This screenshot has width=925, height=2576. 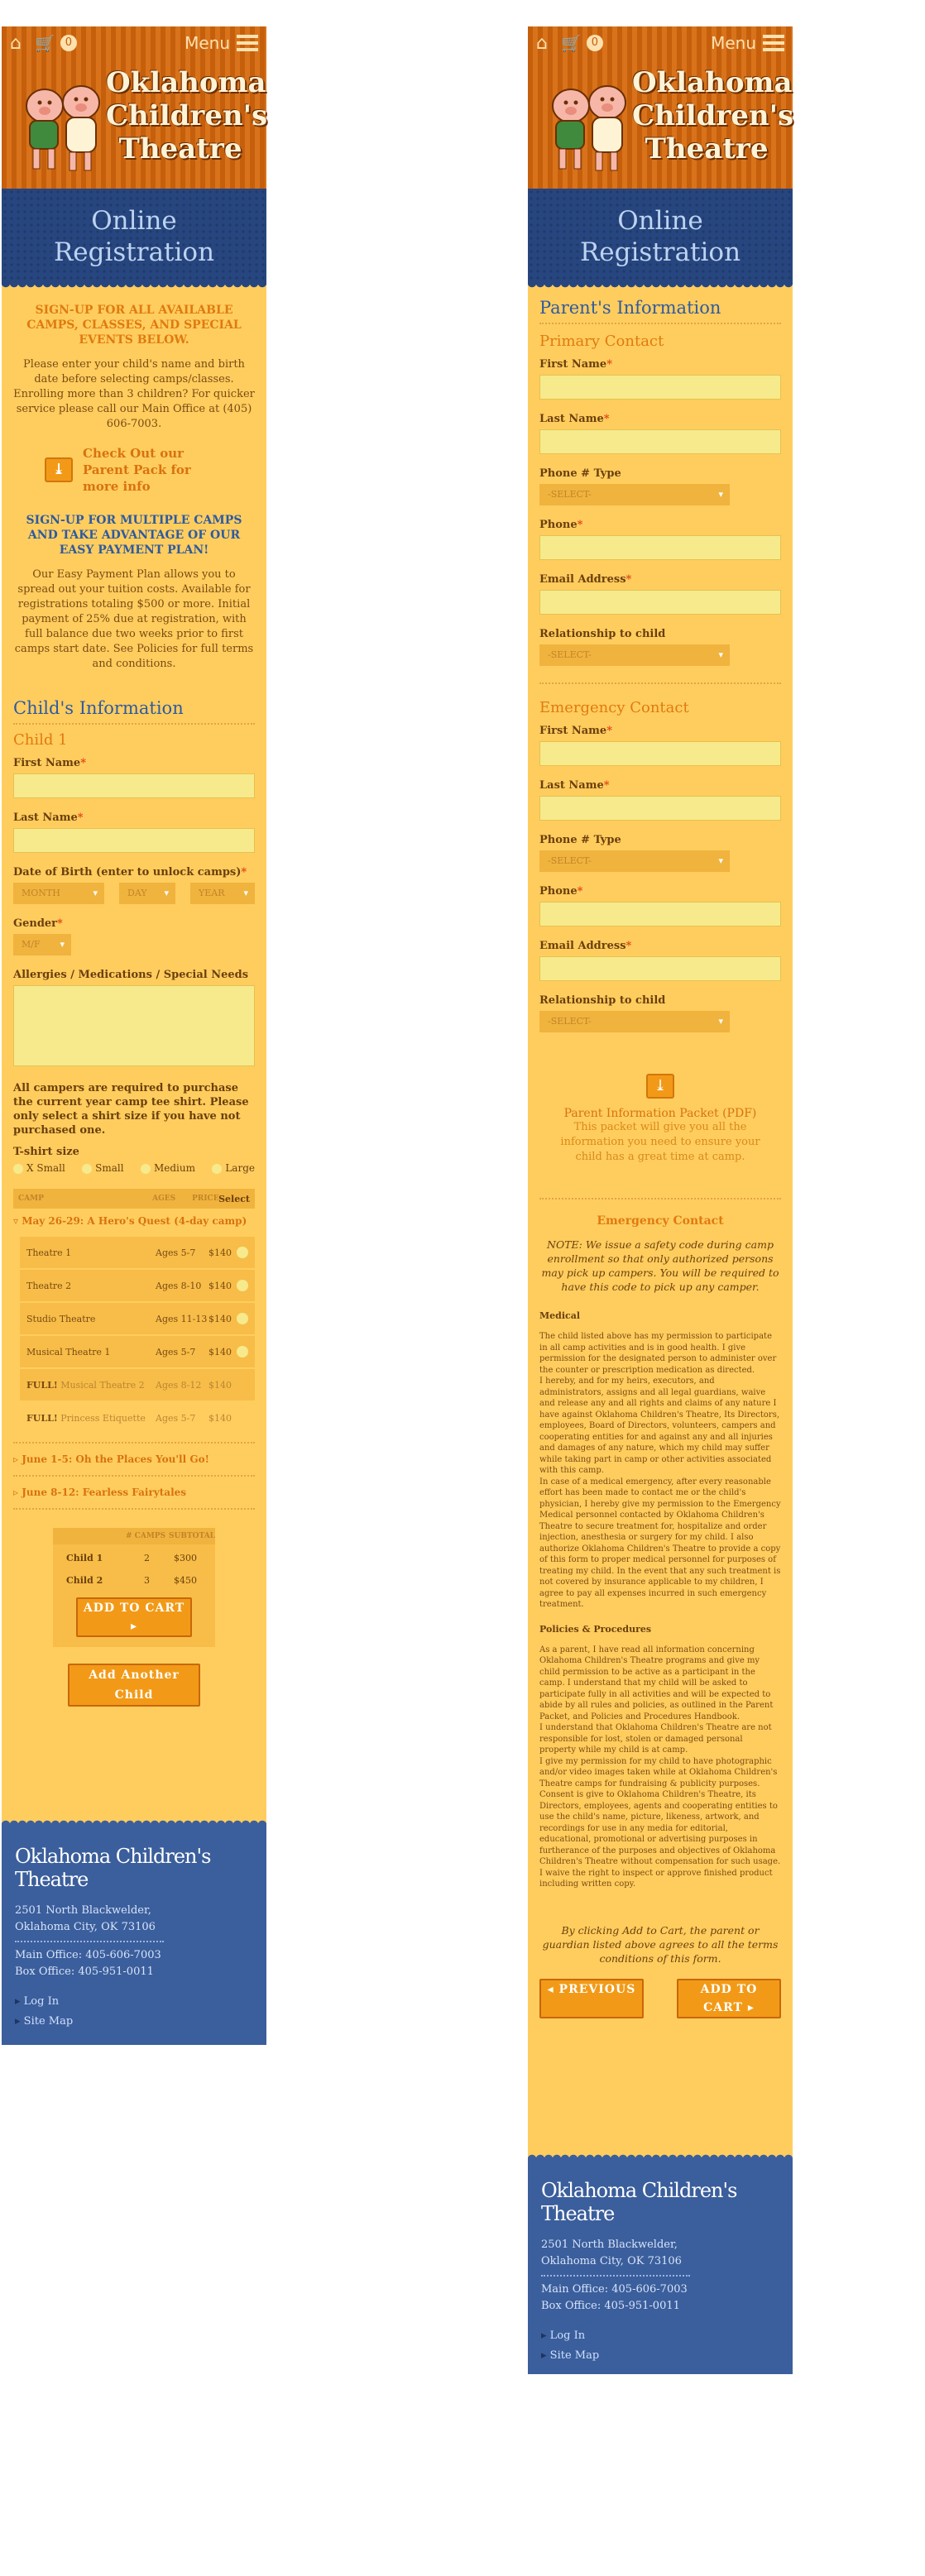 What do you see at coordinates (134, 712) in the screenshot?
I see `child-info-heading: Child's Information` at bounding box center [134, 712].